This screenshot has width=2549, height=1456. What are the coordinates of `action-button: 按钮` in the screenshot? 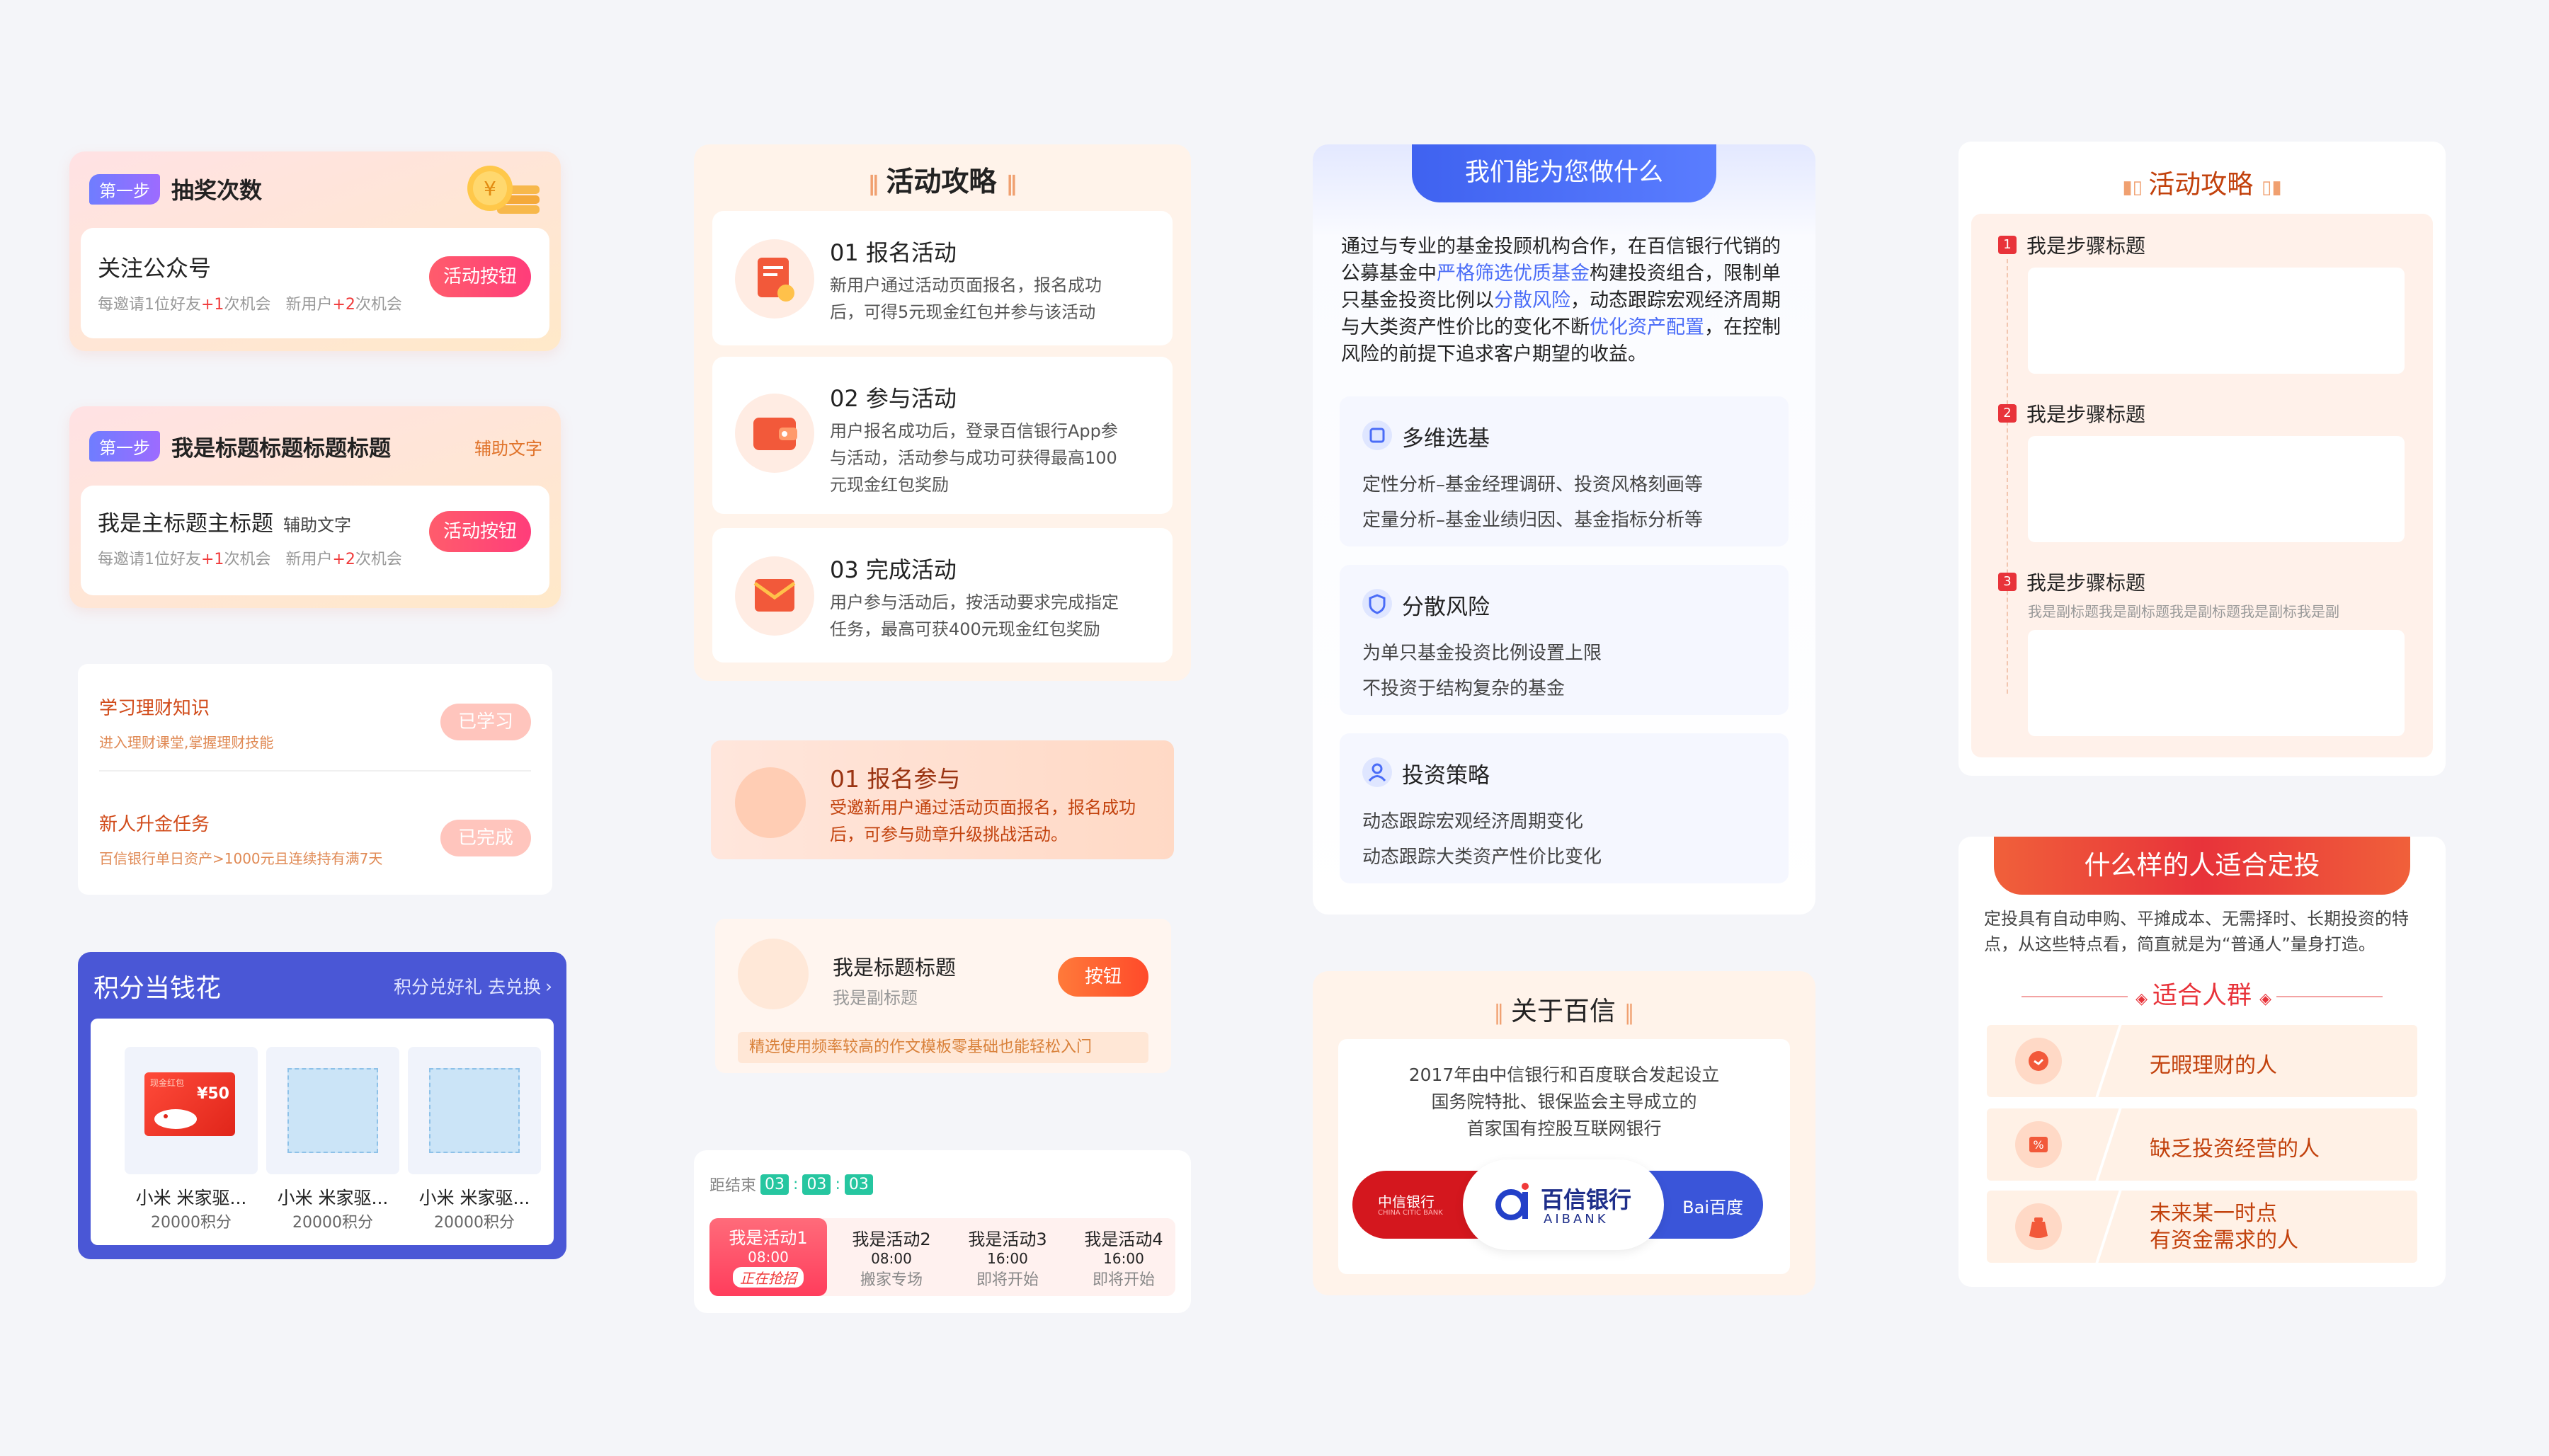 It's located at (1103, 977).